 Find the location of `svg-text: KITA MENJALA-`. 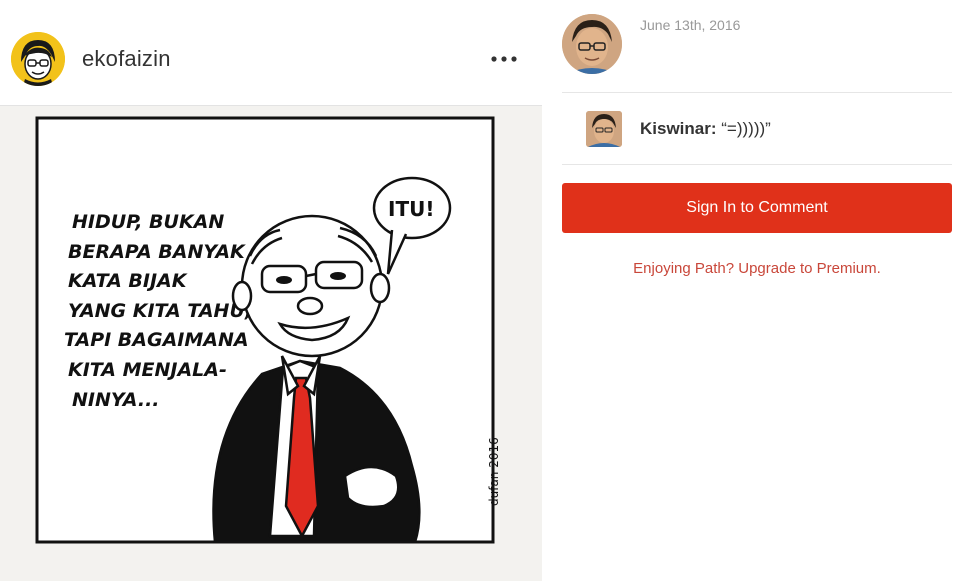

svg-text: KITA MENJALA- is located at coordinates (147, 370).